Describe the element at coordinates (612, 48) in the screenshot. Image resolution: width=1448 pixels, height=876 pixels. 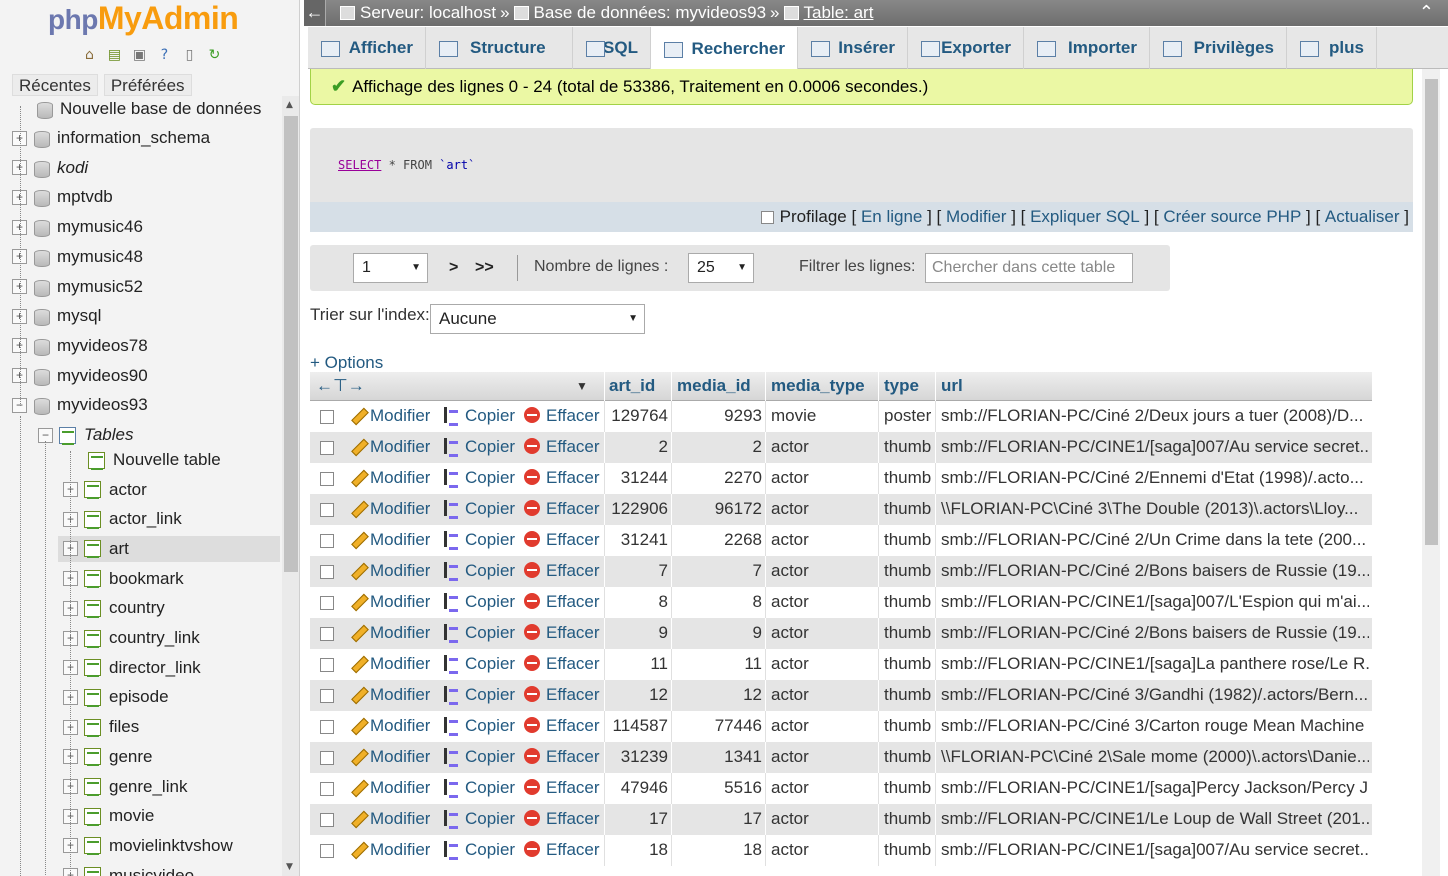
I see `tab-sql: SQL` at that location.